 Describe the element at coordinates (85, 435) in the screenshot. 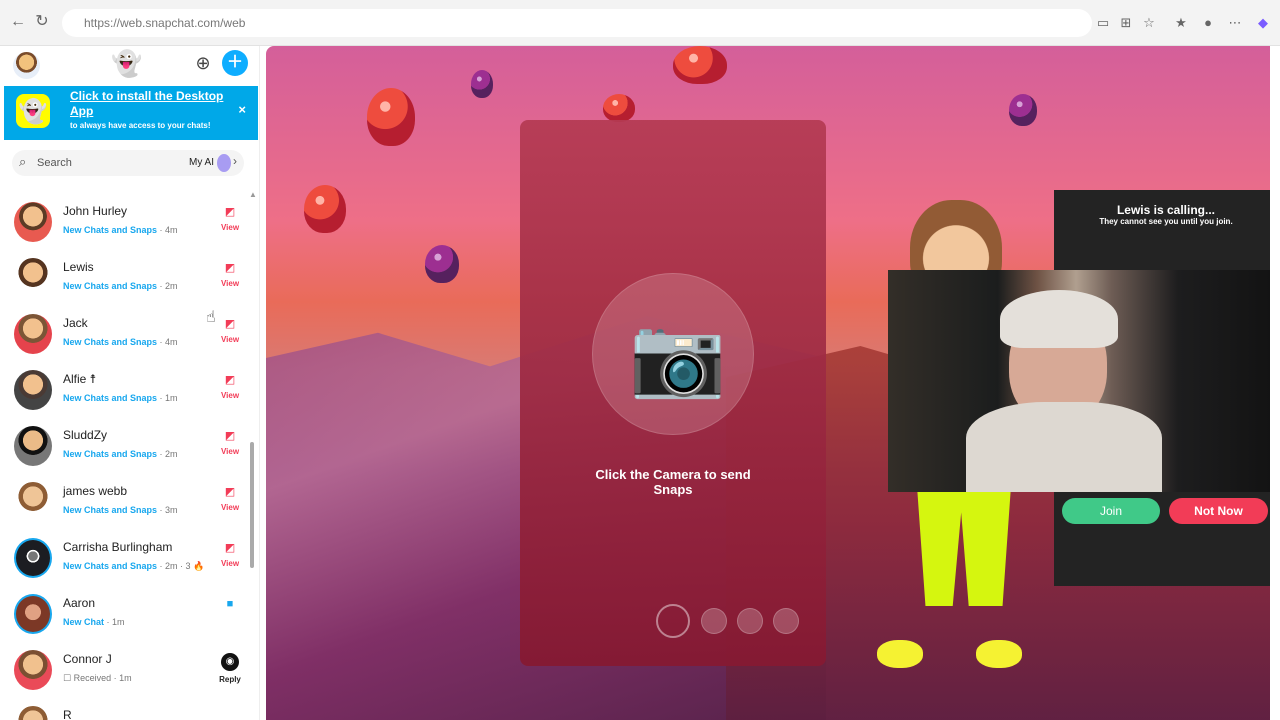

I see `chat-name: SluddZy` at that location.